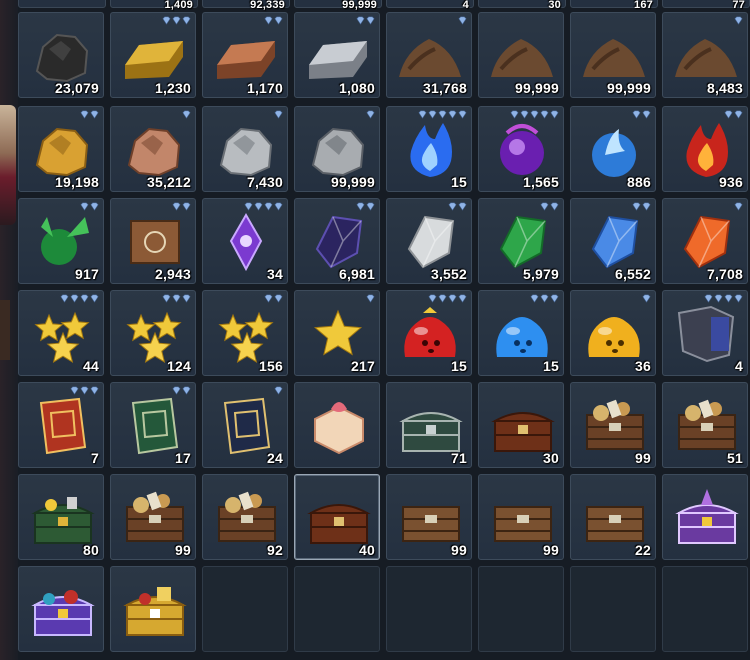 The image size is (750, 660). What do you see at coordinates (153, 425) in the screenshot?
I see `inventory-slot: 17` at bounding box center [153, 425].